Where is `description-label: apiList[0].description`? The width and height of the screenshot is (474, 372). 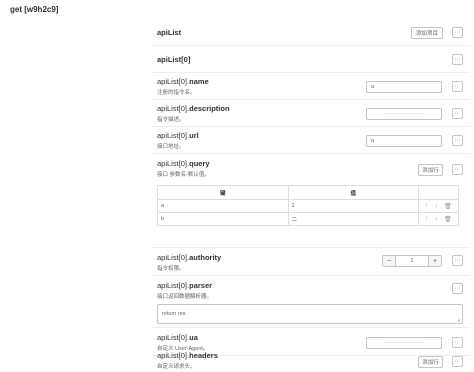
description-label: apiList[0].description is located at coordinates (193, 108).